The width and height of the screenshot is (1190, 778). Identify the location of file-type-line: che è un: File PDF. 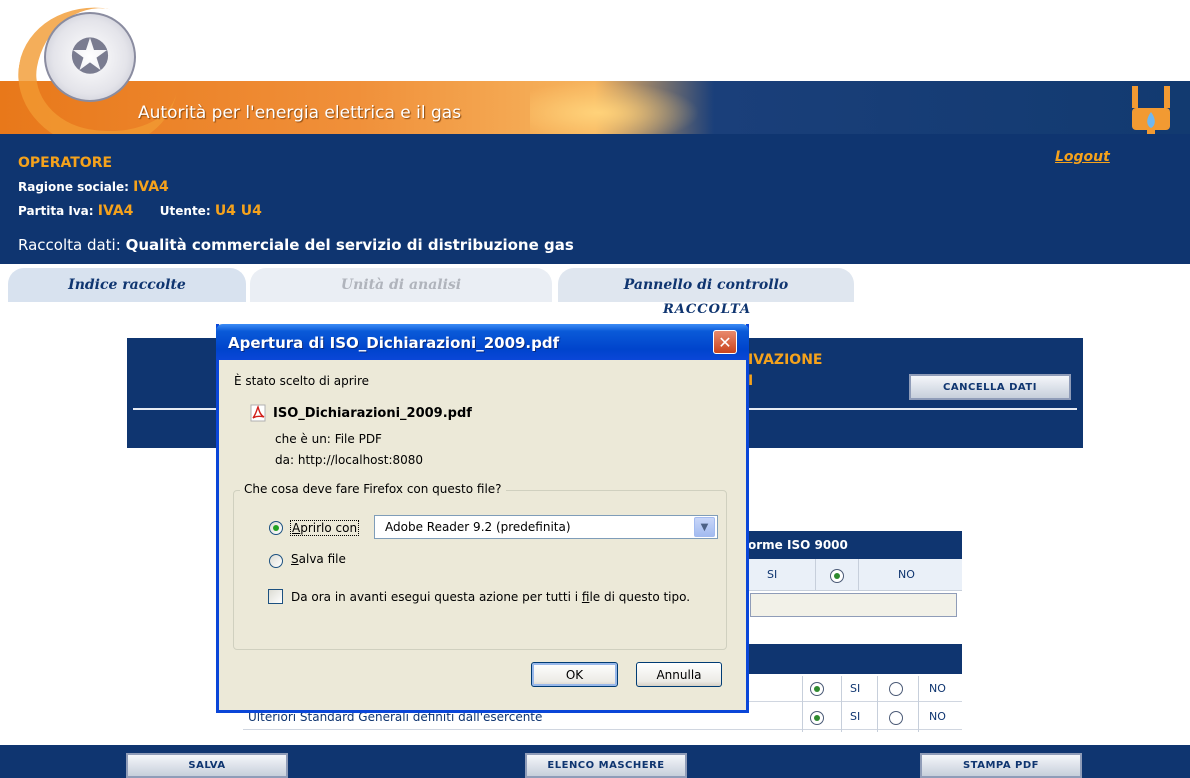
(328, 439).